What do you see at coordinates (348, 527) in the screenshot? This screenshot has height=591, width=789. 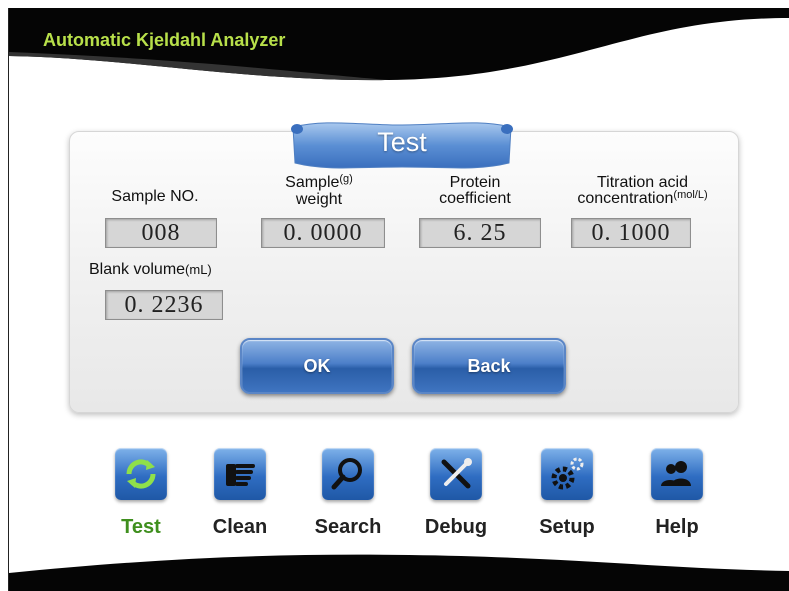 I see `nav-search-label: Search` at bounding box center [348, 527].